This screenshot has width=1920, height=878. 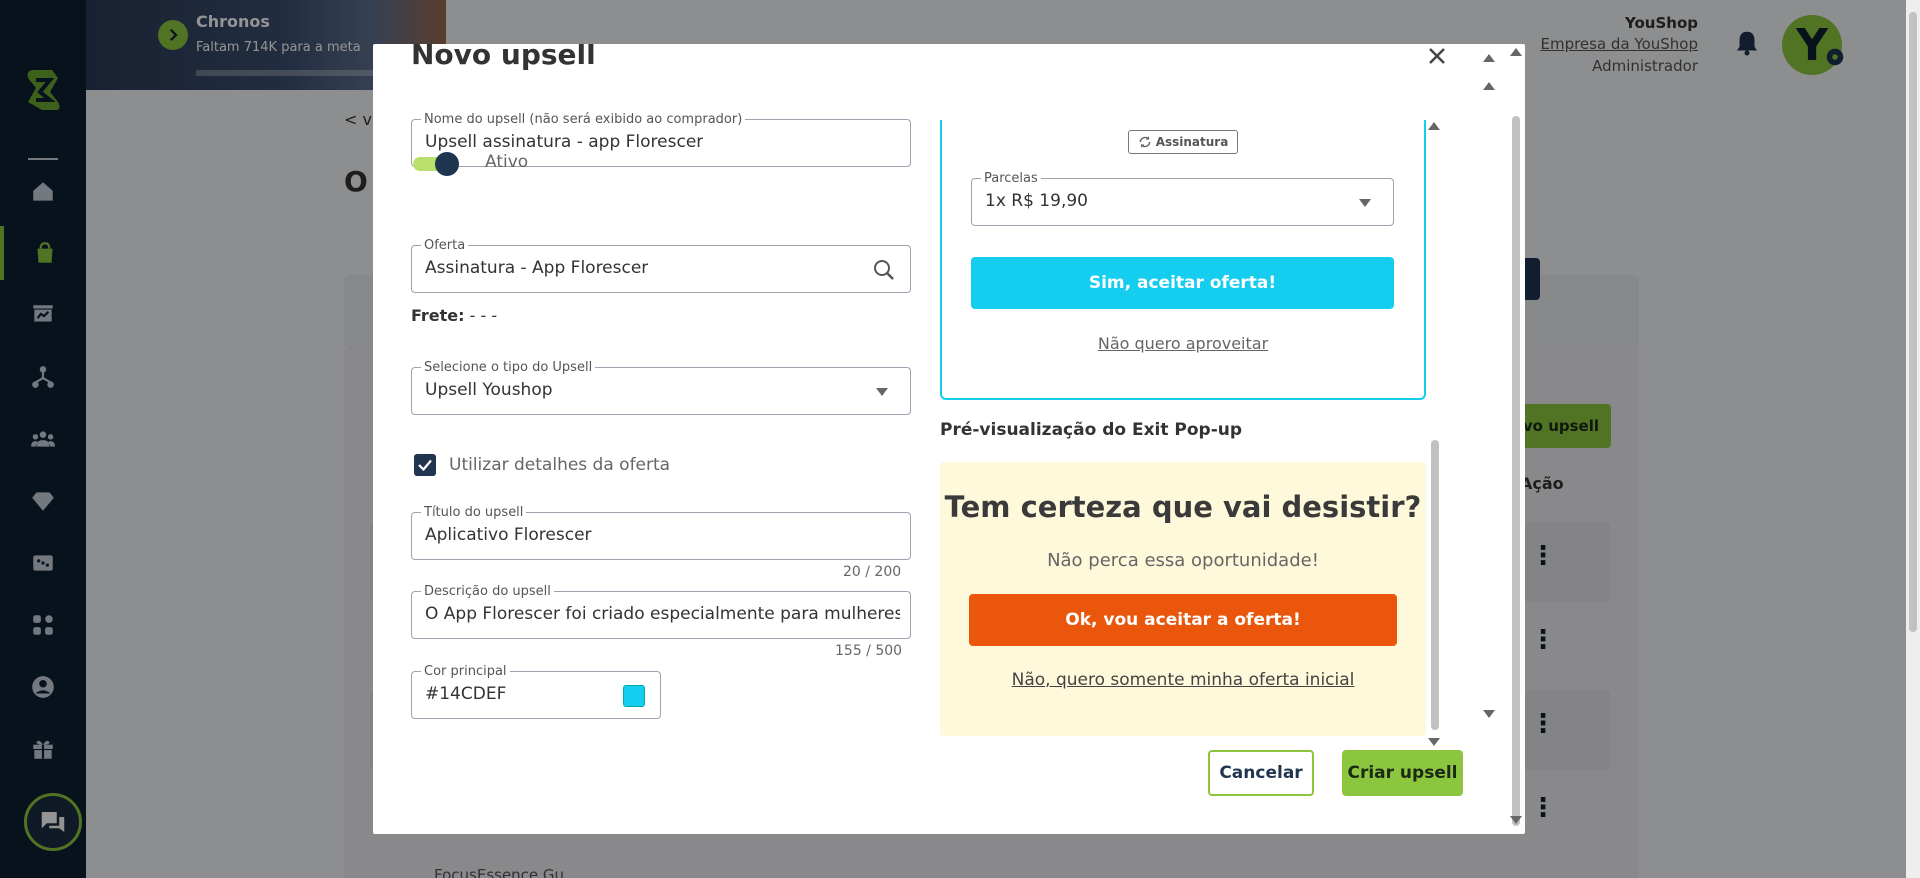 What do you see at coordinates (1435, 585) in the screenshot?
I see `preview-scrollbar-thumb` at bounding box center [1435, 585].